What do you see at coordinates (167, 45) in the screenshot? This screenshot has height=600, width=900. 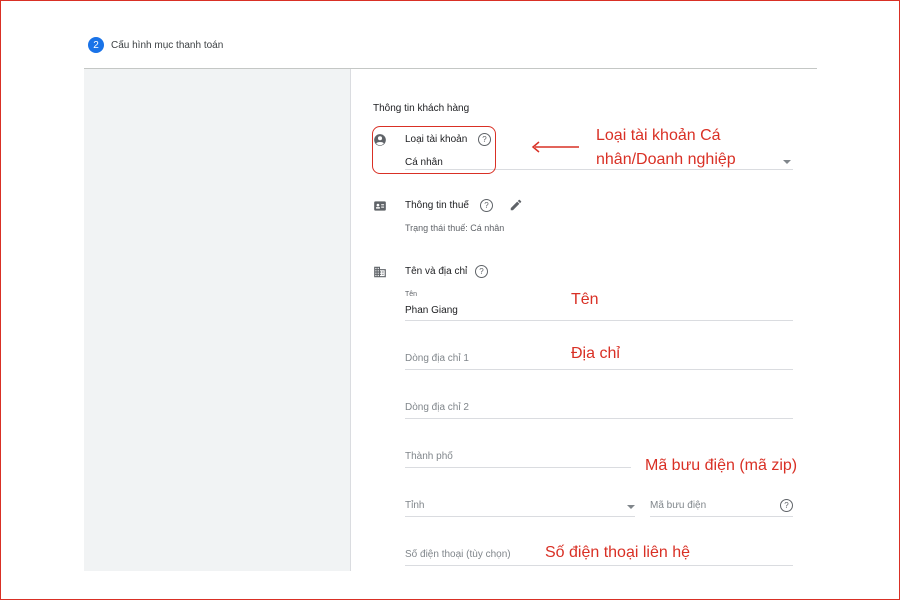 I see `step-title: Cấu hình mục thanh toán` at bounding box center [167, 45].